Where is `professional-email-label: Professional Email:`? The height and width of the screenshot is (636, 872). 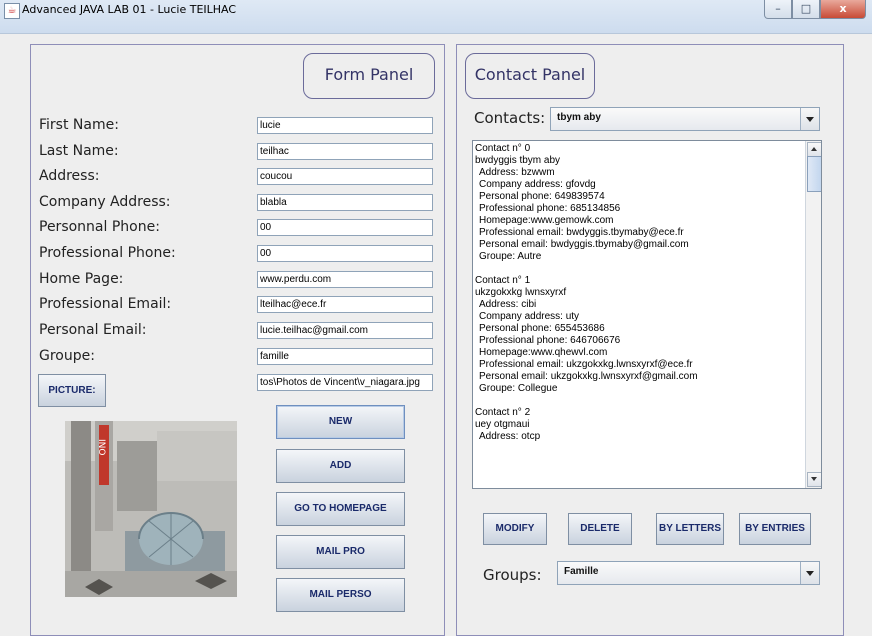
professional-email-label: Professional Email: is located at coordinates (105, 304).